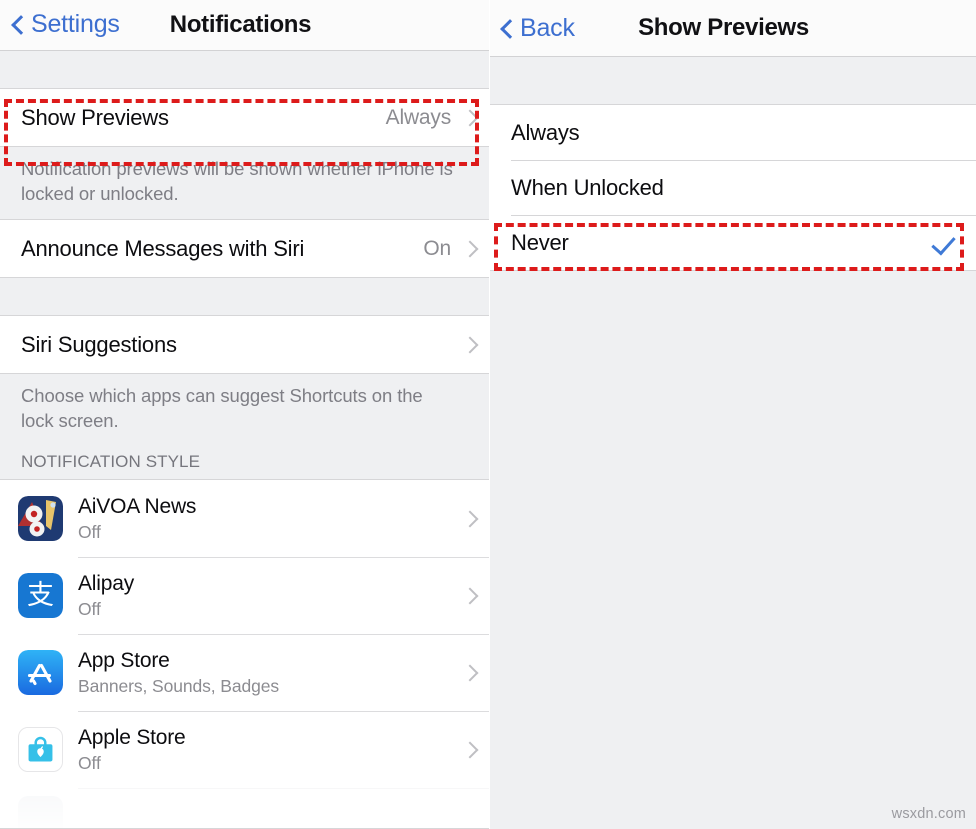 This screenshot has width=976, height=829. Describe the element at coordinates (545, 132) in the screenshot. I see `option-label: Always` at that location.